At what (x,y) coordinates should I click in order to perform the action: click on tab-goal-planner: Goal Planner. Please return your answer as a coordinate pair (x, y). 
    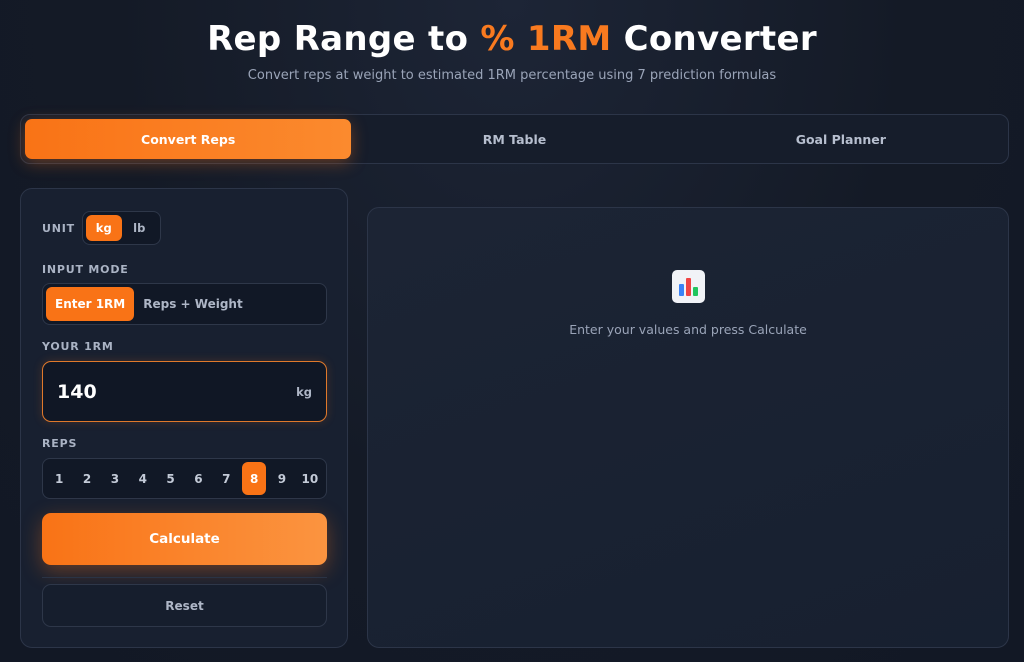
    Looking at the image, I should click on (841, 139).